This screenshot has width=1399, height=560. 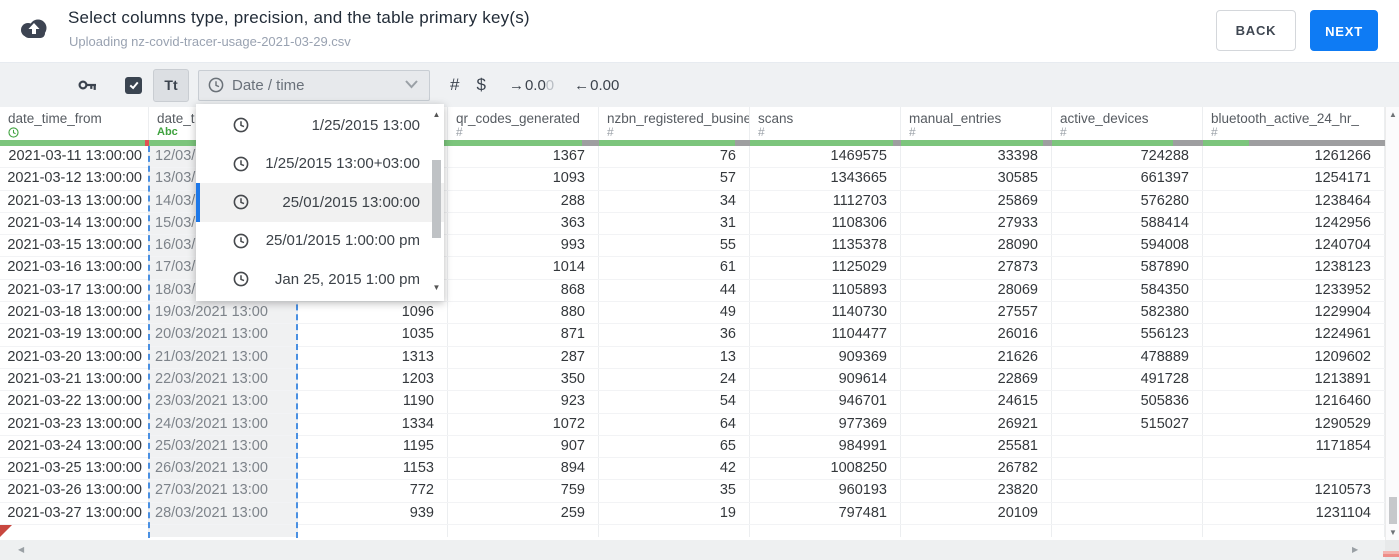 What do you see at coordinates (674, 313) in the screenshot?
I see `table-cell: 49` at bounding box center [674, 313].